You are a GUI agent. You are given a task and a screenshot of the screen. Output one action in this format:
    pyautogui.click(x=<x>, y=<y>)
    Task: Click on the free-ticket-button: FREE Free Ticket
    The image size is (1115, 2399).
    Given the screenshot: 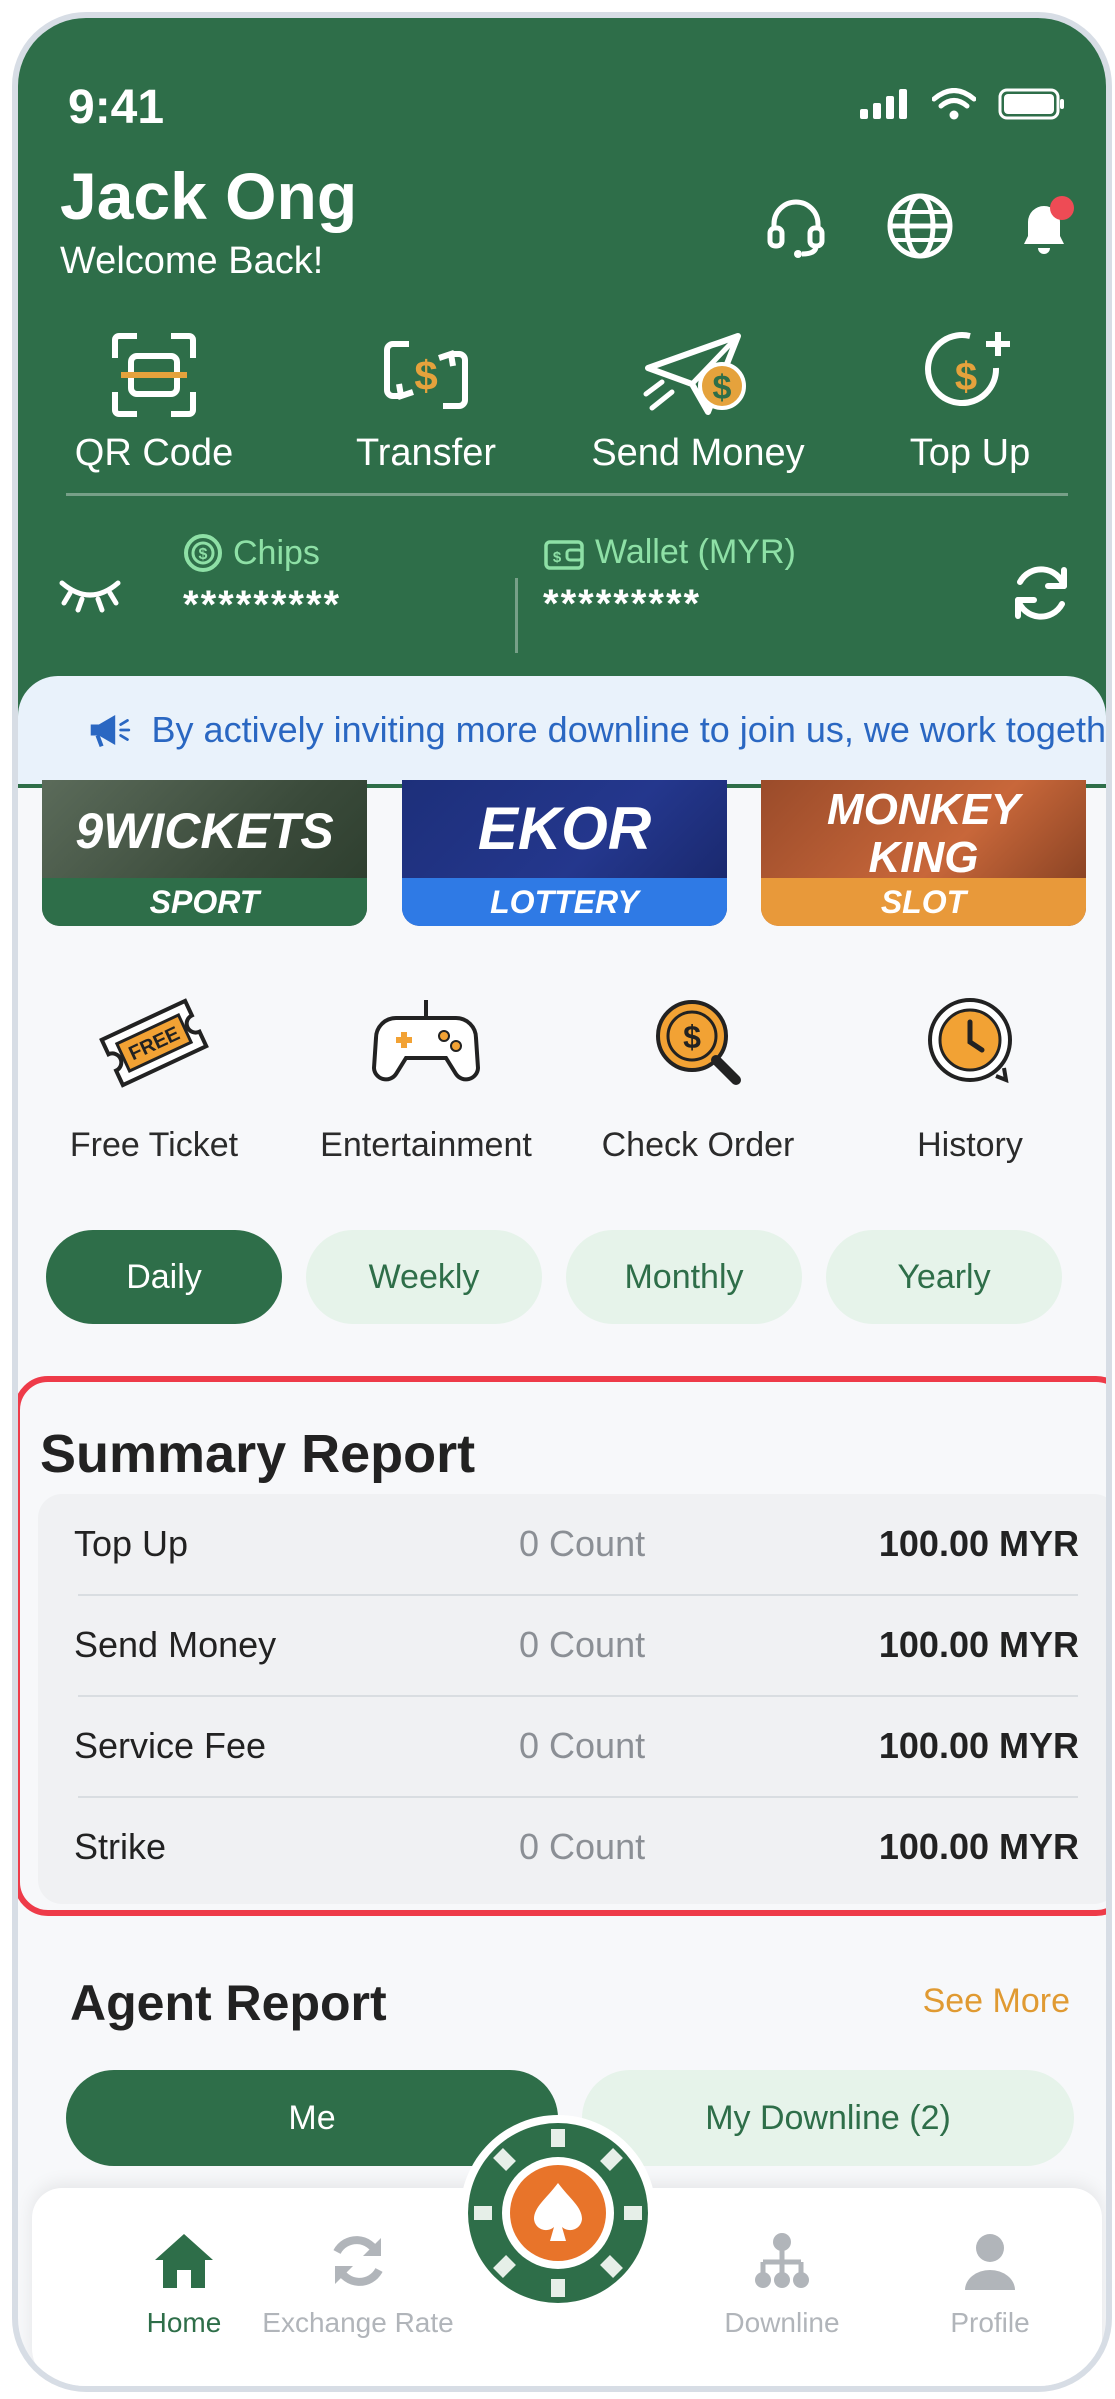 What is the action you would take?
    pyautogui.click(x=154, y=1076)
    